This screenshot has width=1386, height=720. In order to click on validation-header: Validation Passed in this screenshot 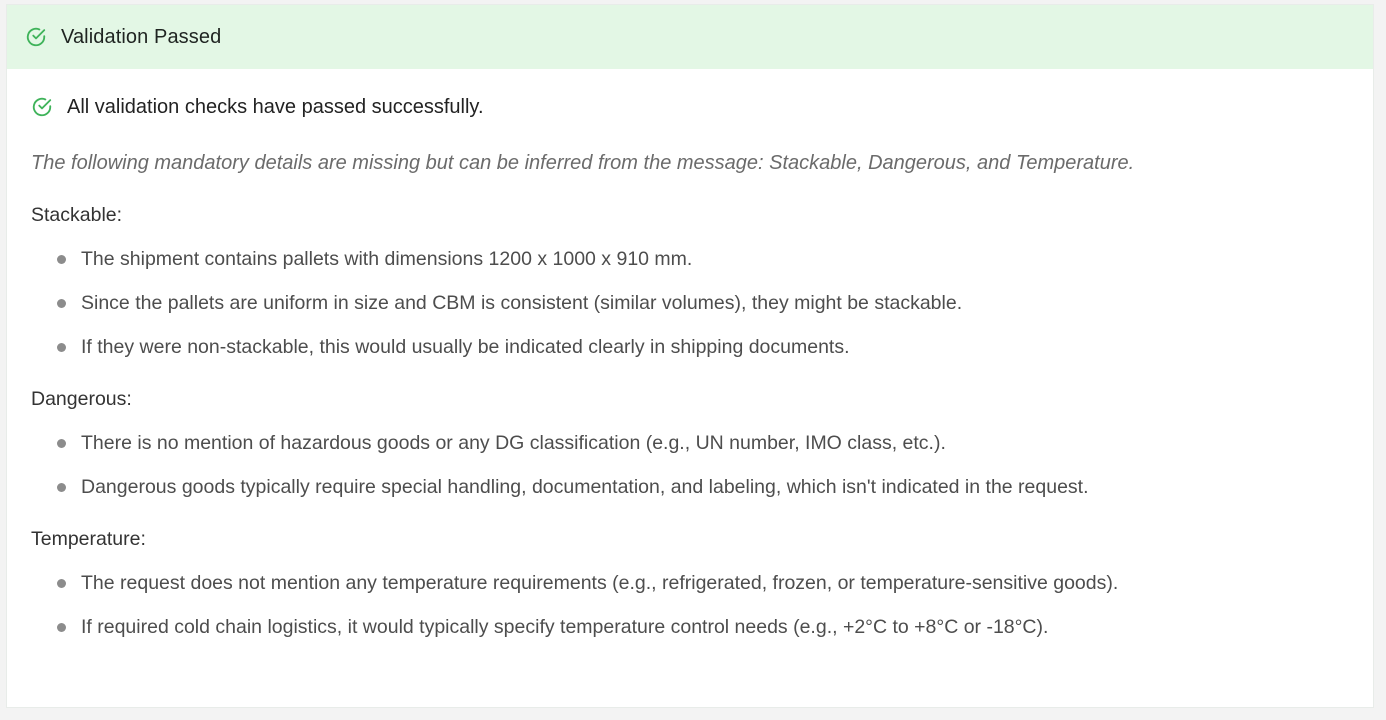, I will do `click(690, 37)`.